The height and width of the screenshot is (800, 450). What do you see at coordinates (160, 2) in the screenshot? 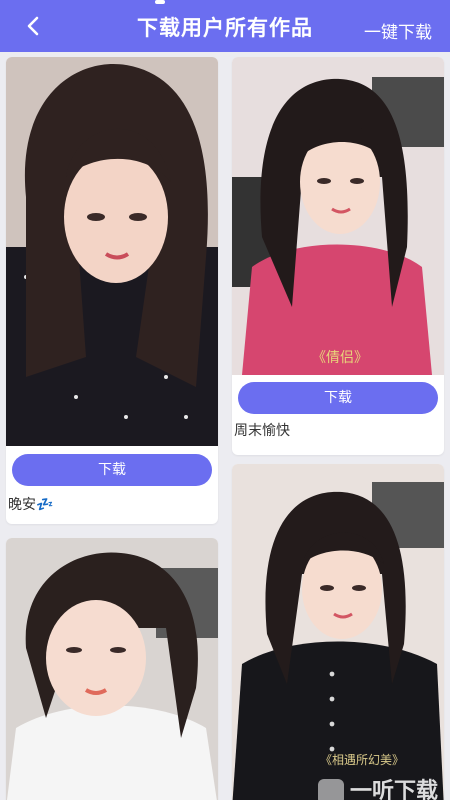
I see `status-bar-indicator` at bounding box center [160, 2].